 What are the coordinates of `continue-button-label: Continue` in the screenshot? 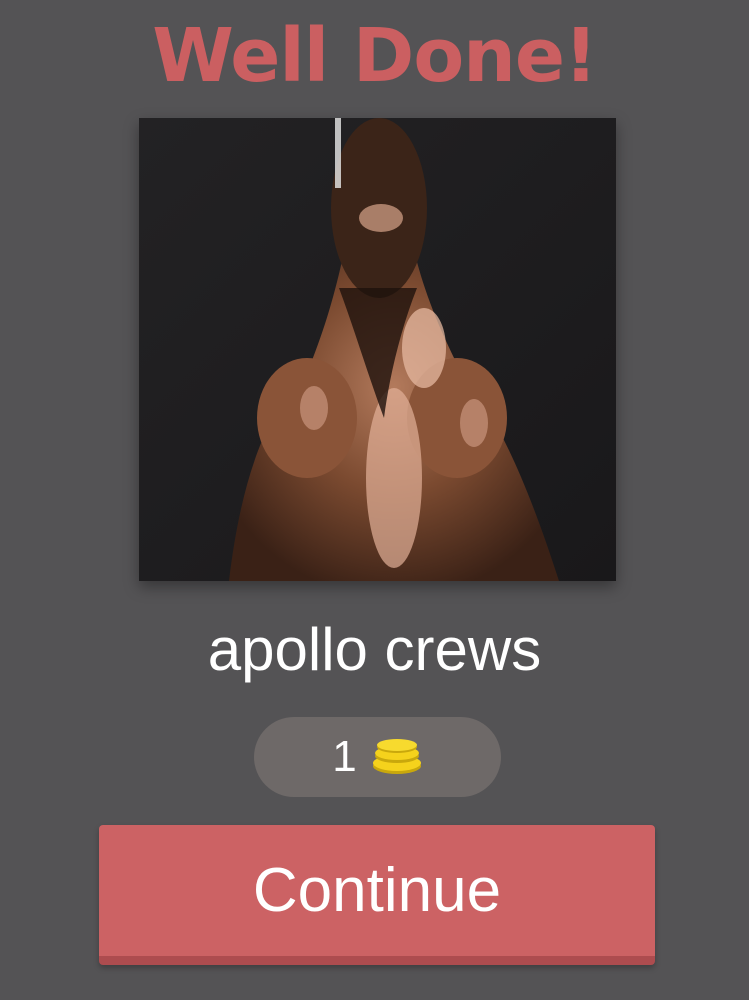 It's located at (377, 890).